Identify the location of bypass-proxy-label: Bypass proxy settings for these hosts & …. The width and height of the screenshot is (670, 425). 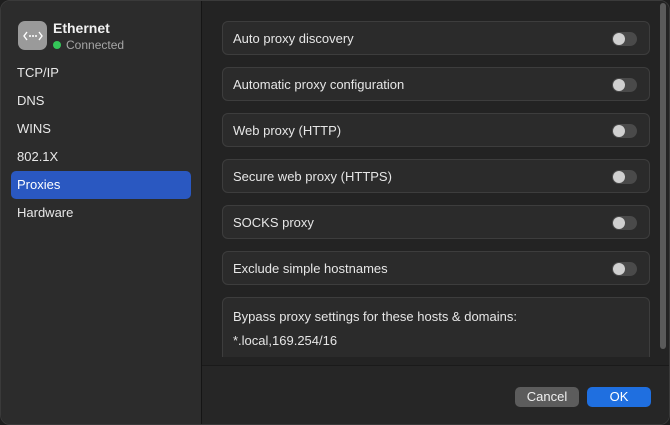
(375, 316).